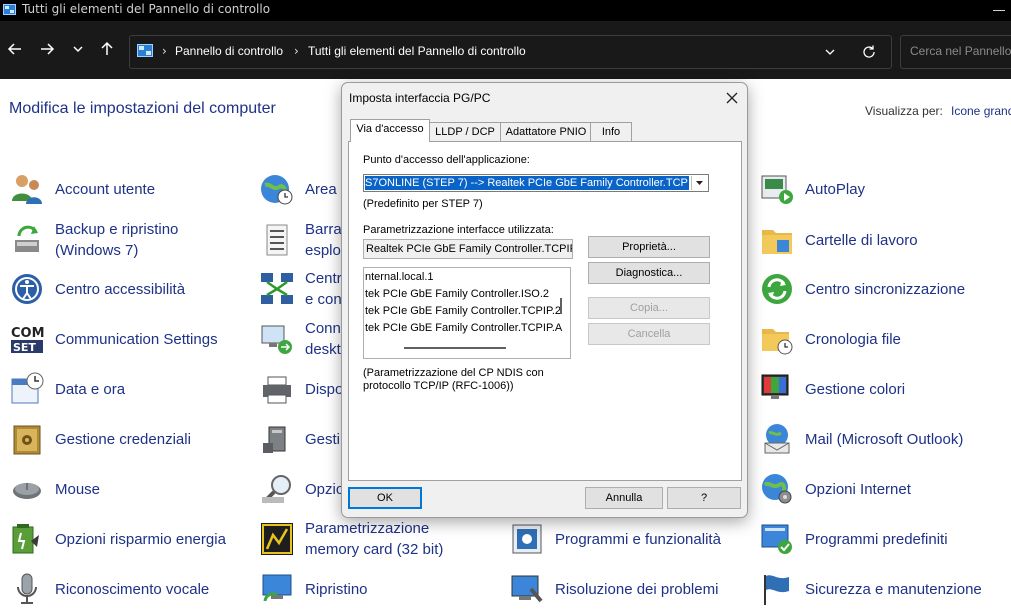  Describe the element at coordinates (229, 51) in the screenshot. I see `breadcrumb-control-panel: Pannello di controllo` at that location.